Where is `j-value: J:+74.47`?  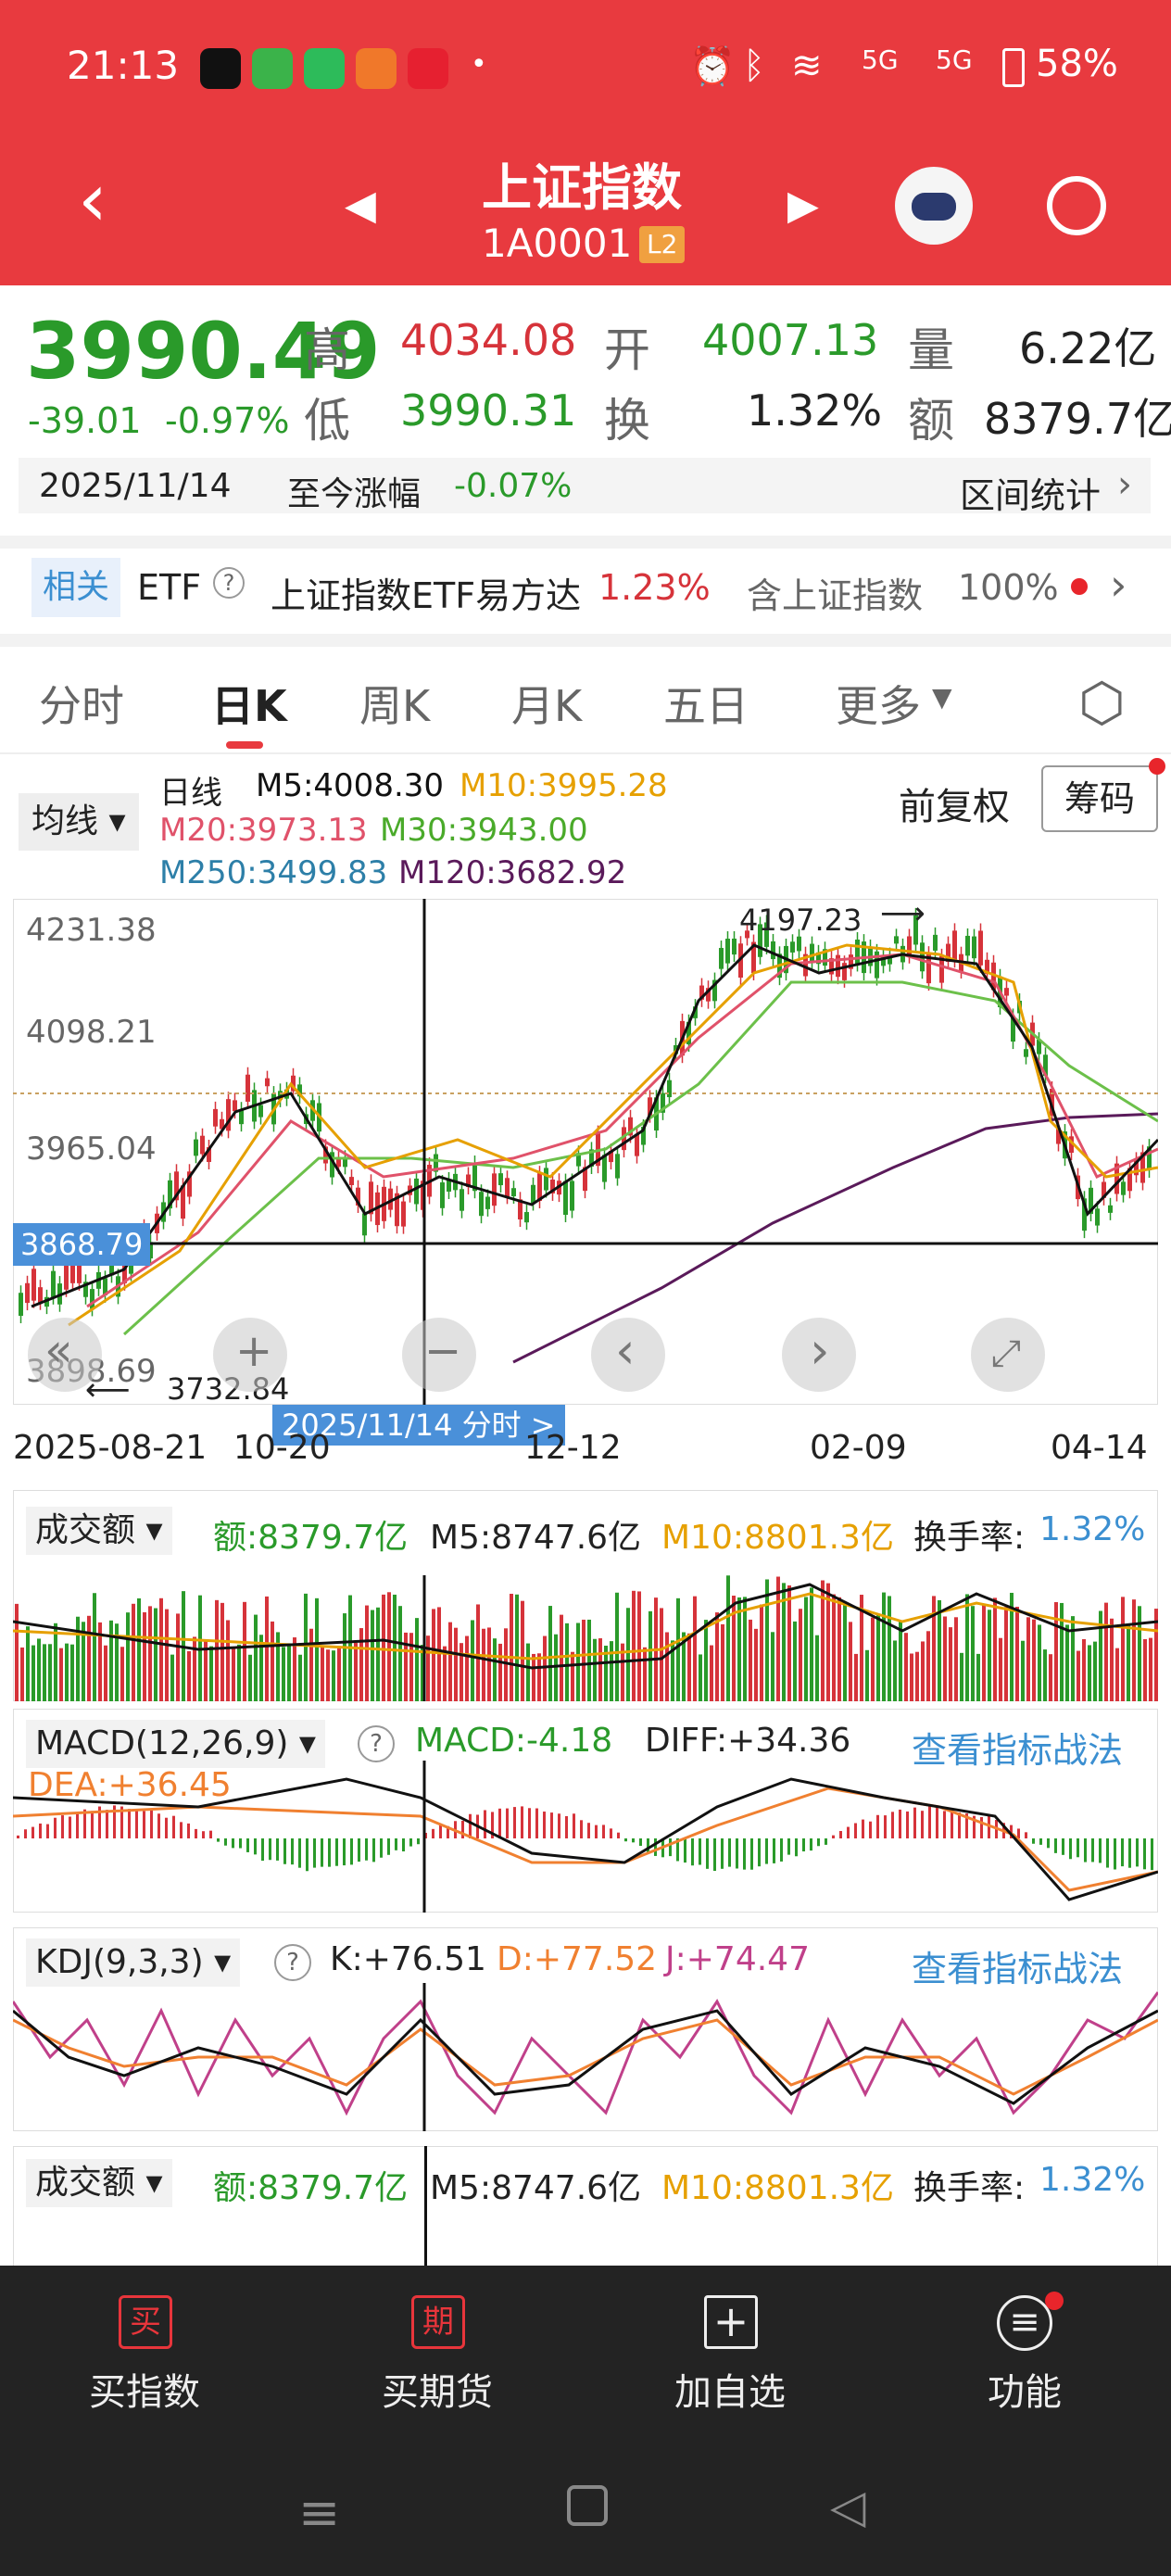
j-value: J:+74.47 is located at coordinates (738, 1959).